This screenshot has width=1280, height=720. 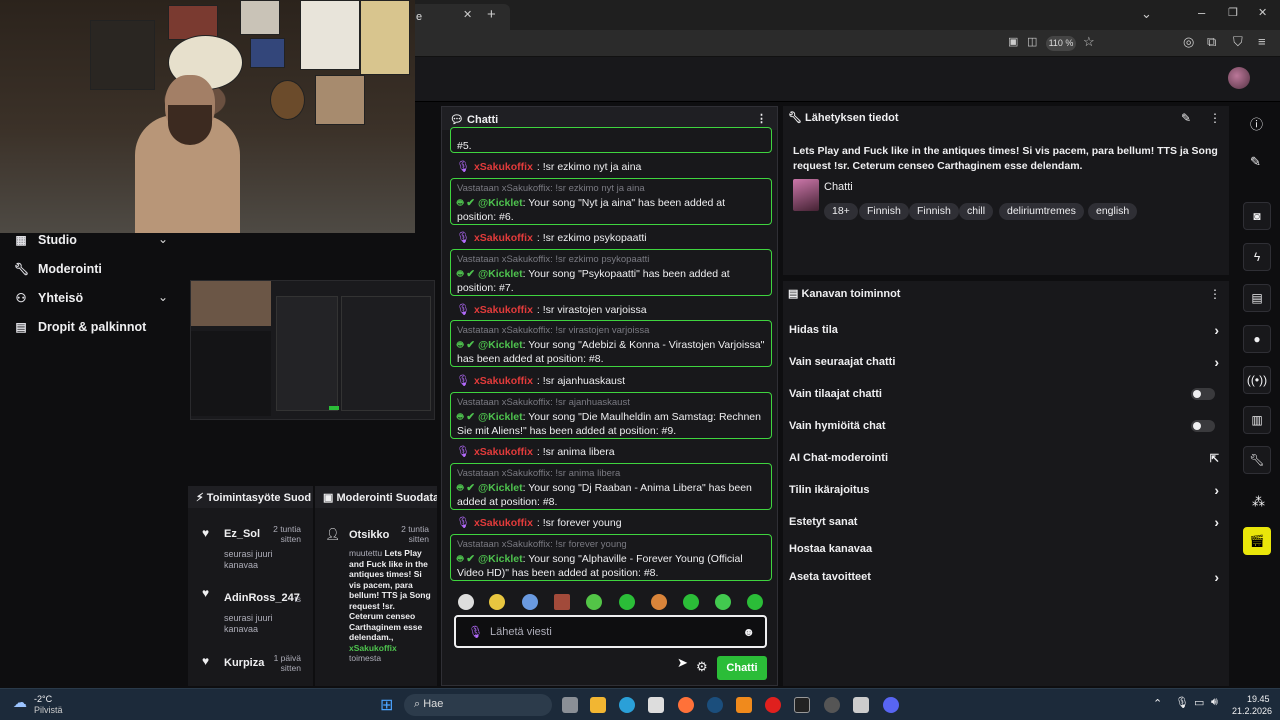 I want to click on action-emote-only: Vain hymiöitä chat, so click(x=1007, y=427).